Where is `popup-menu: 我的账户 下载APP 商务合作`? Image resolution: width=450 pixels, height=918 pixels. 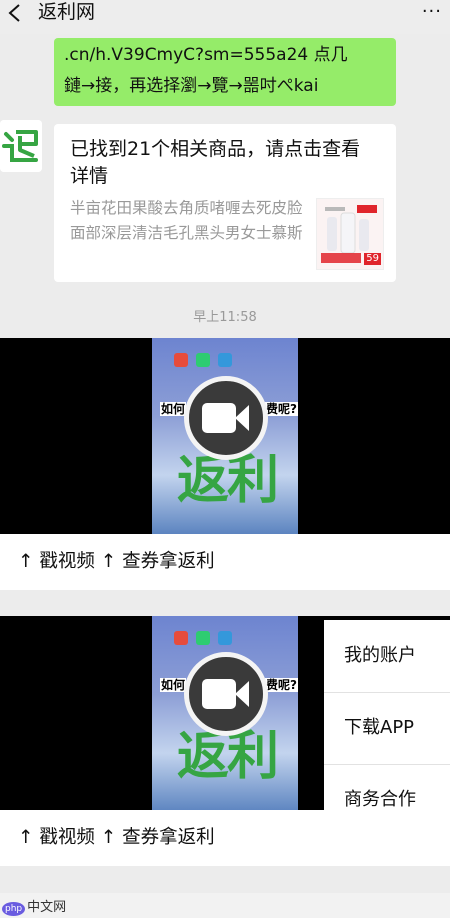 popup-menu: 我的账户 下载APP 商务合作 is located at coordinates (387, 735).